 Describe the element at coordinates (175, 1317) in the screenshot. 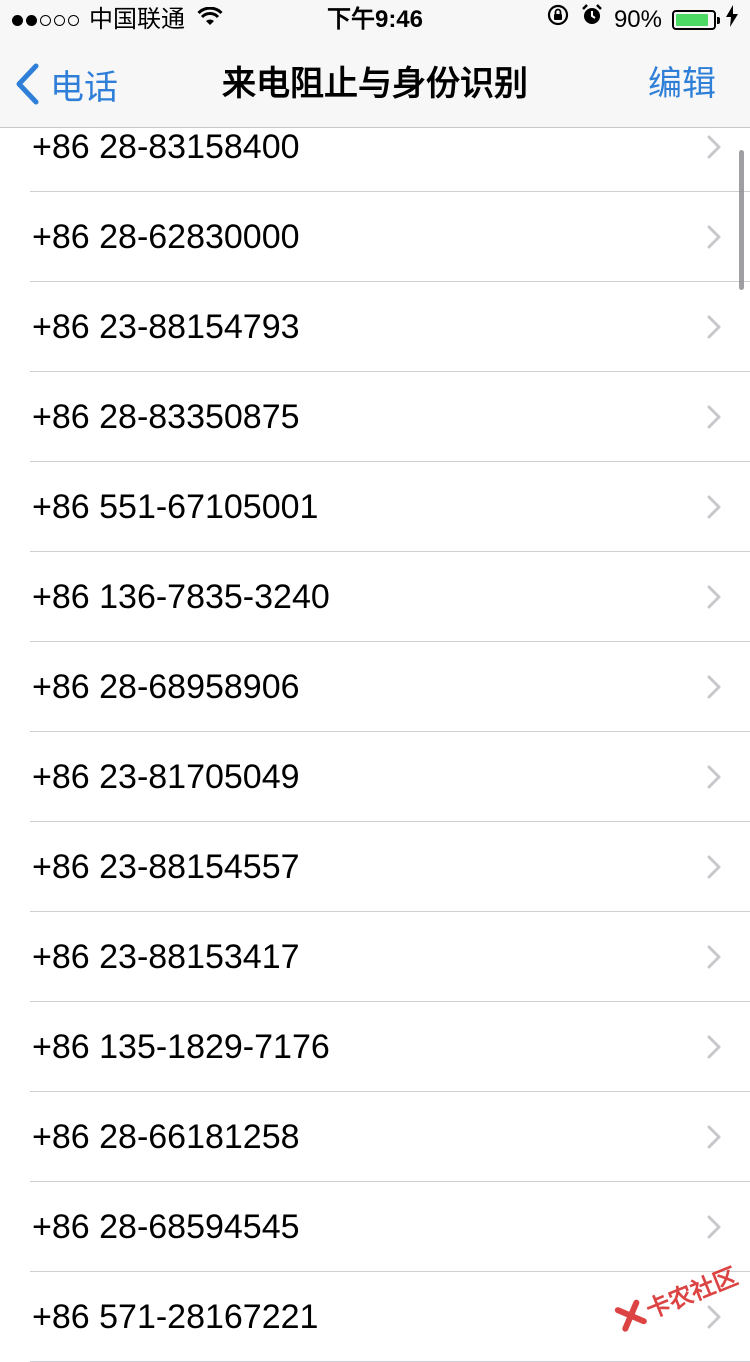

I see `phone-number: +86 571-28167221` at that location.